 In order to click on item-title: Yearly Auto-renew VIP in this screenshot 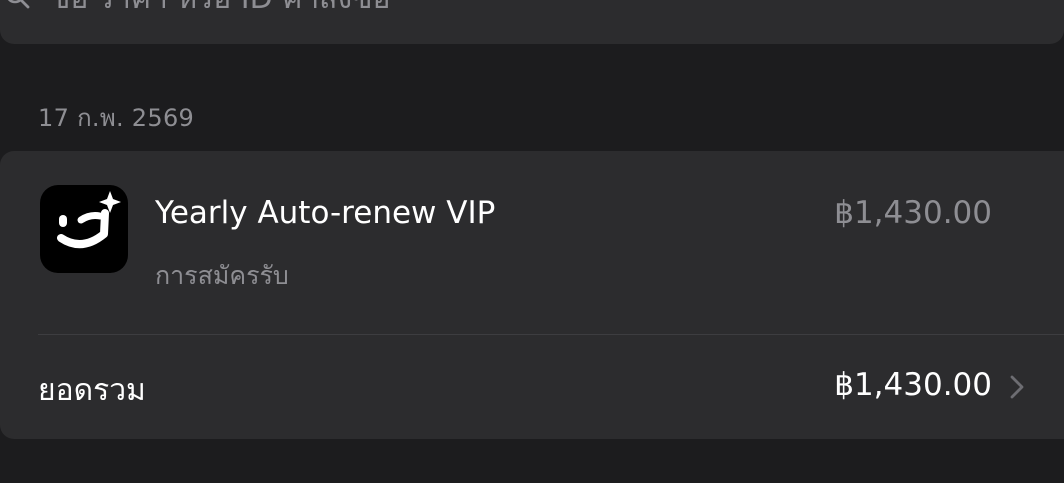, I will do `click(325, 213)`.